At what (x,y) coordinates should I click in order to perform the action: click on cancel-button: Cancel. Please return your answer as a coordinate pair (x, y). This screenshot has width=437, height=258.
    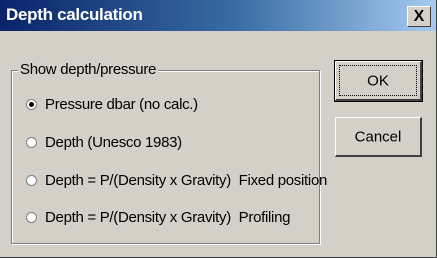
    Looking at the image, I should click on (378, 137).